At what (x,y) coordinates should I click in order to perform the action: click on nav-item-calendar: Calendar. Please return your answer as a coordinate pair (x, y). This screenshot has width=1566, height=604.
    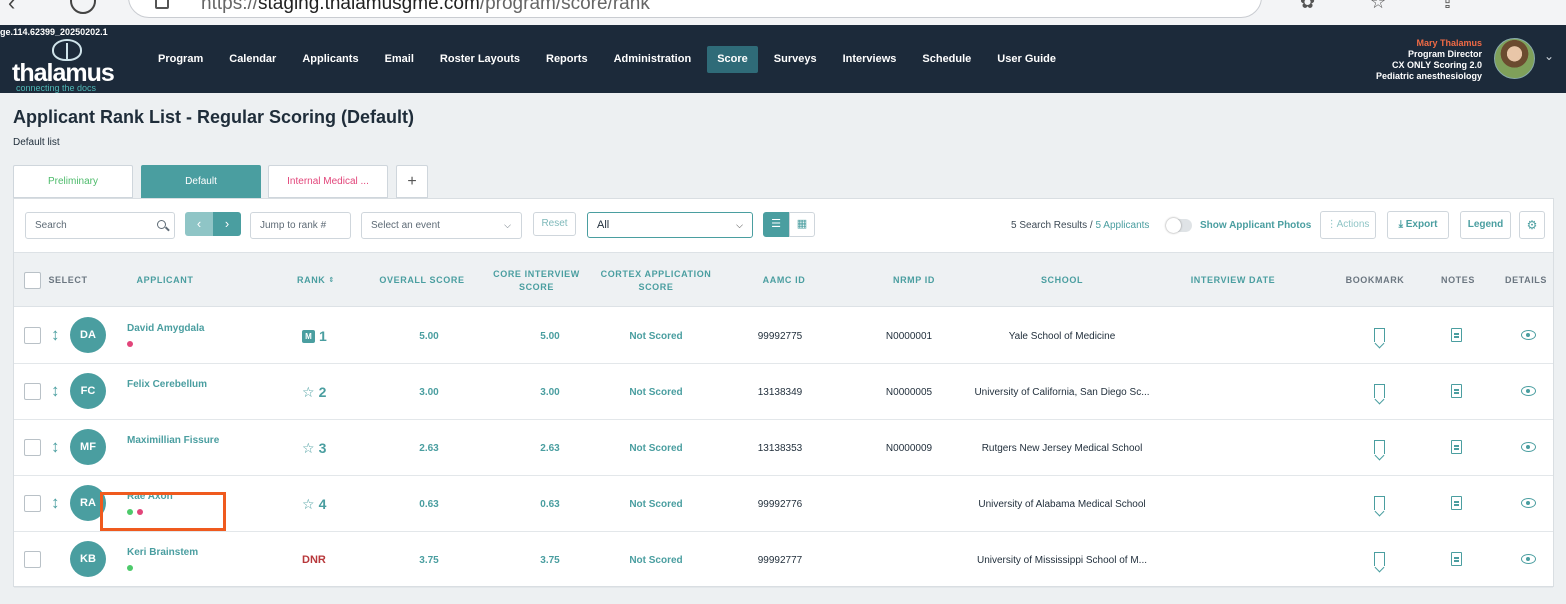
    Looking at the image, I should click on (252, 59).